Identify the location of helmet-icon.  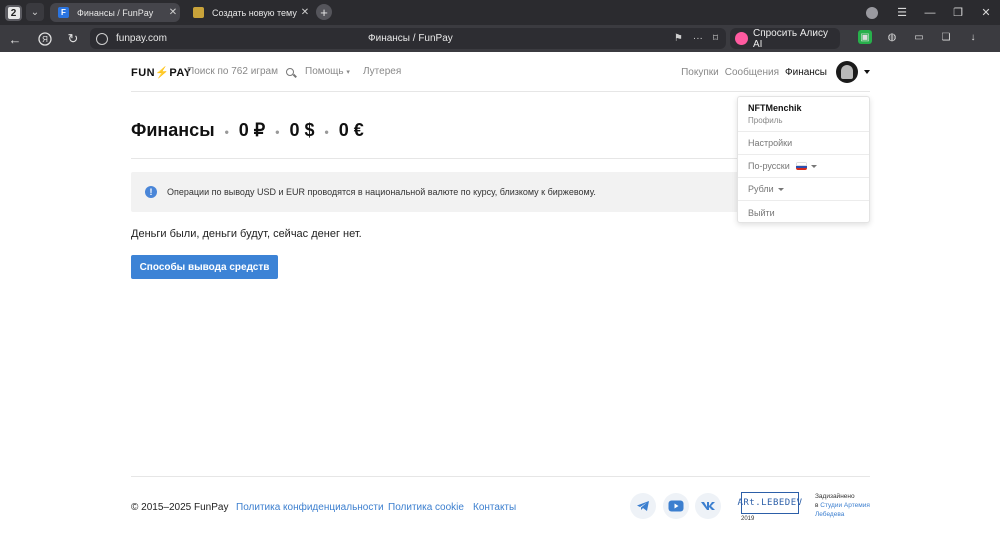
(847, 72).